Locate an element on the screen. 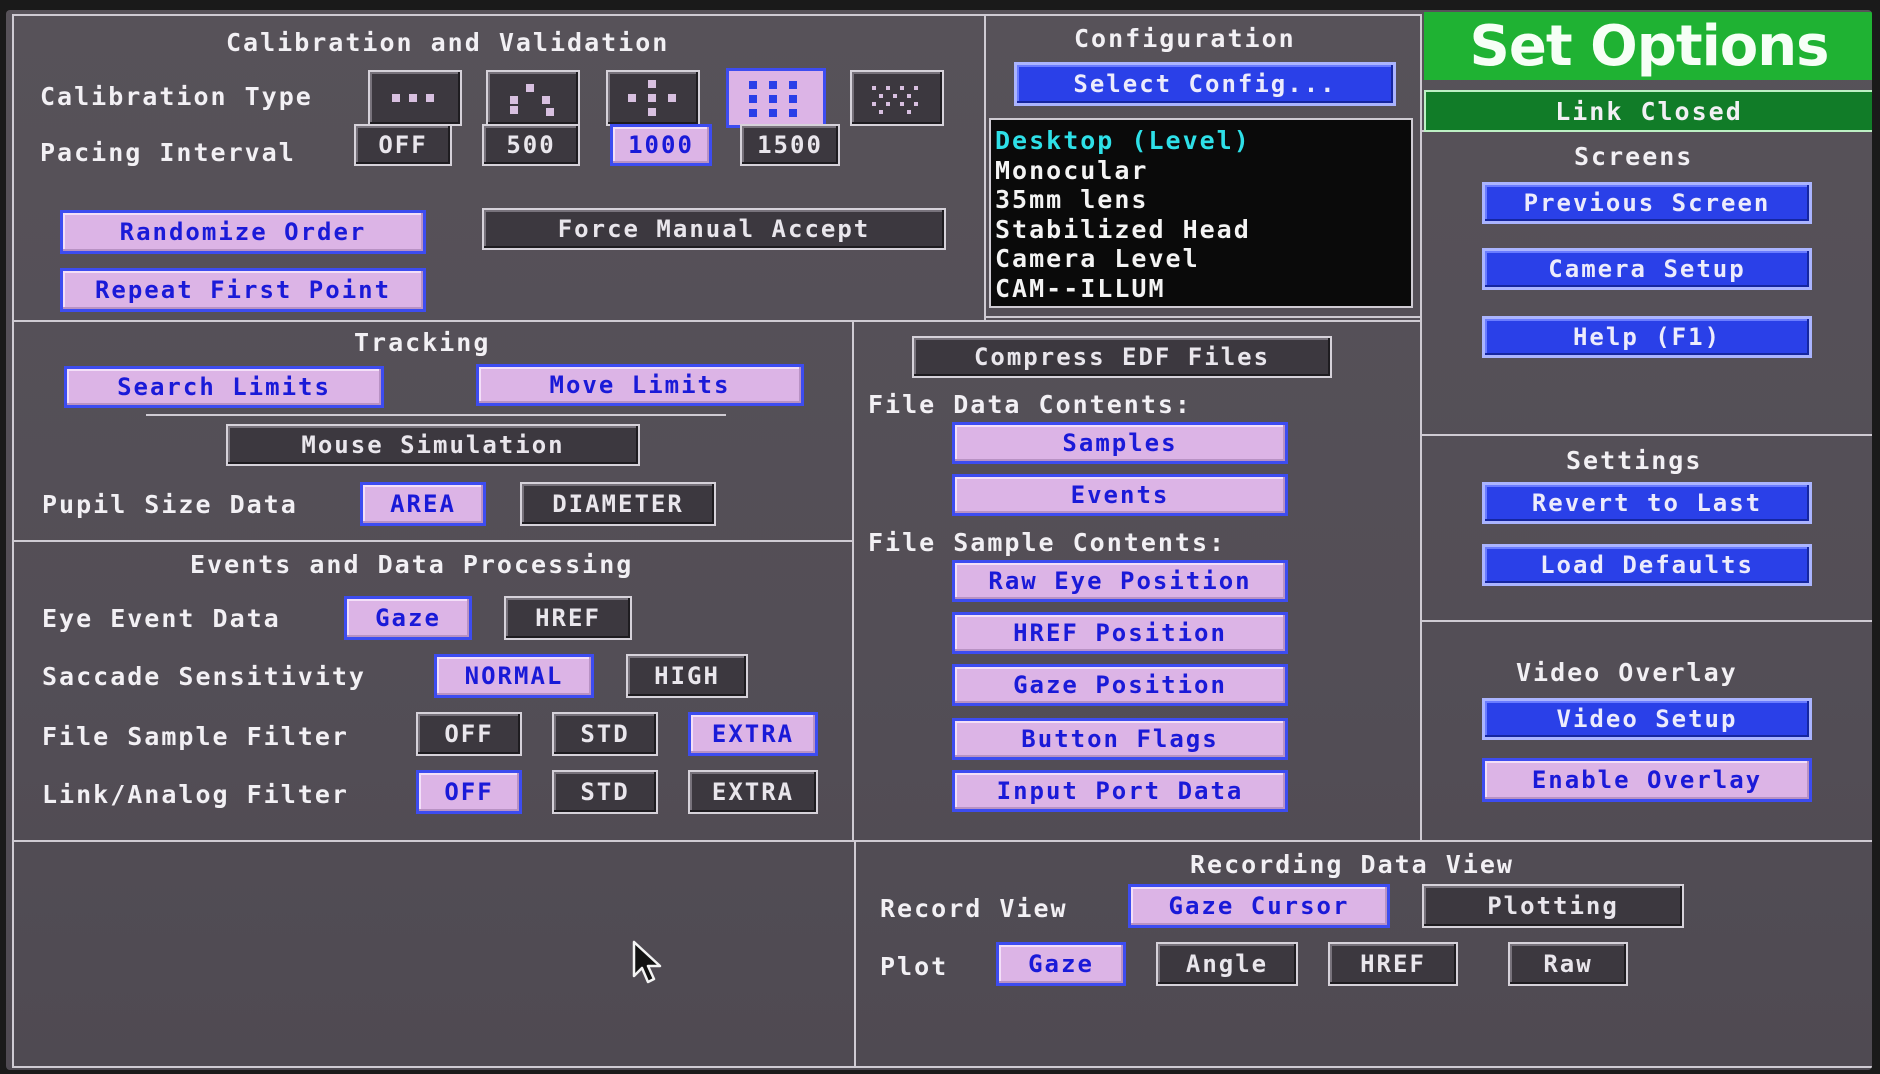  eye-event-data-label: Eye Event Data is located at coordinates (161, 618).